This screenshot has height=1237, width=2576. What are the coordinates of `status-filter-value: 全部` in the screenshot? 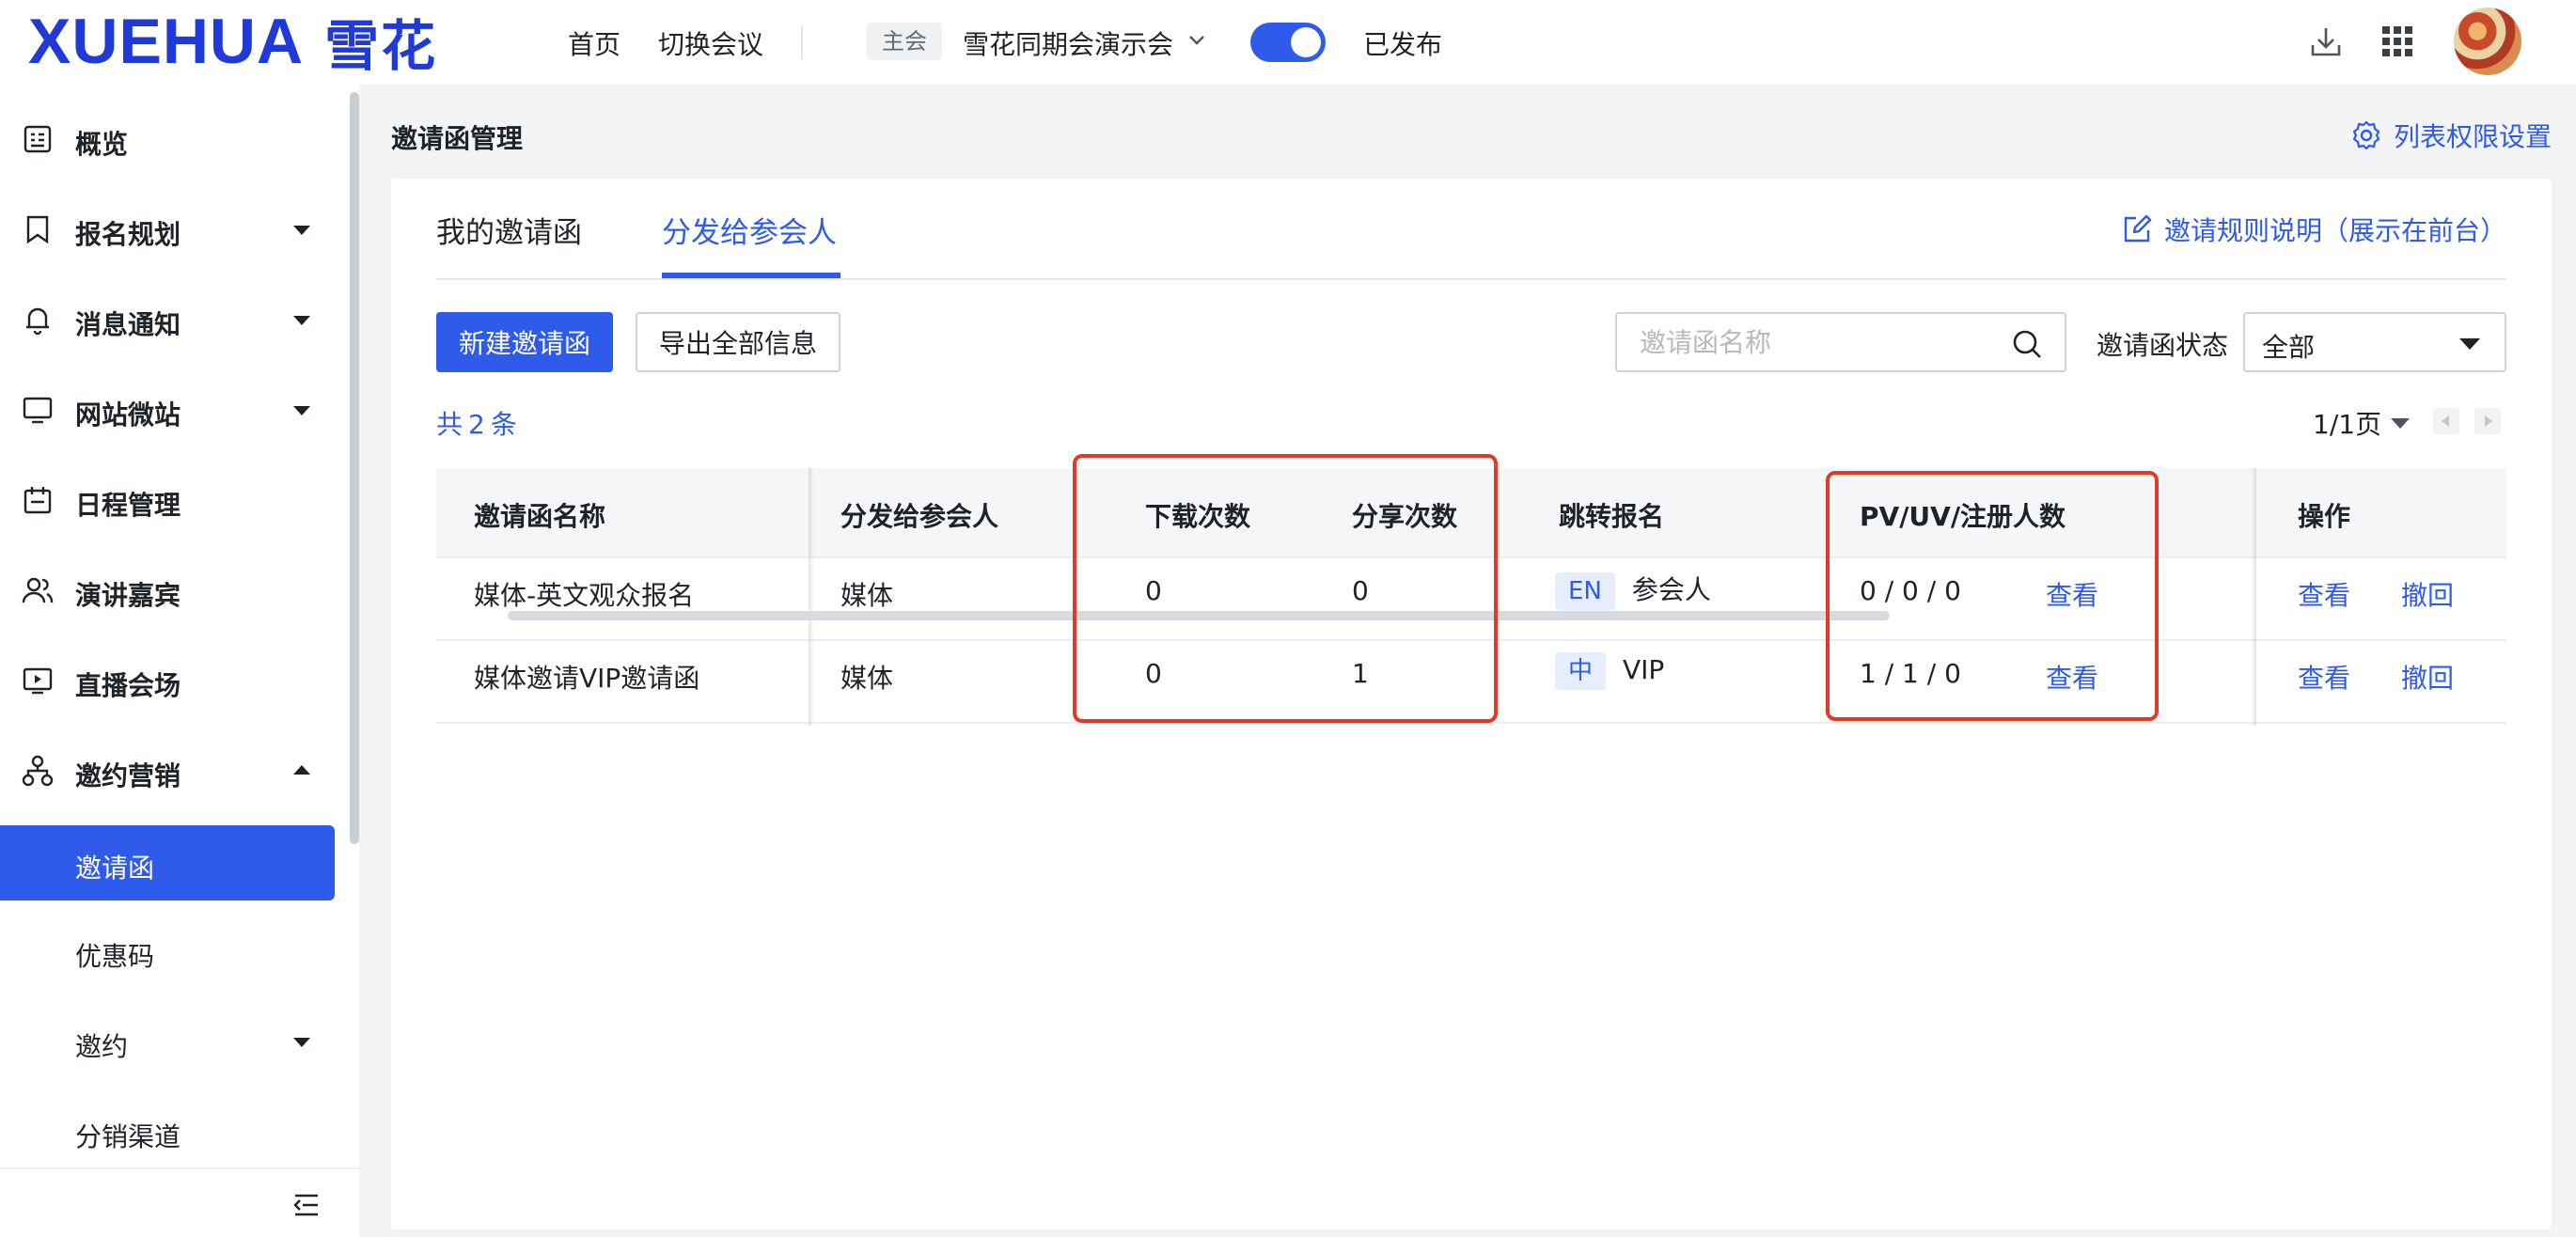 It's located at (2289, 347).